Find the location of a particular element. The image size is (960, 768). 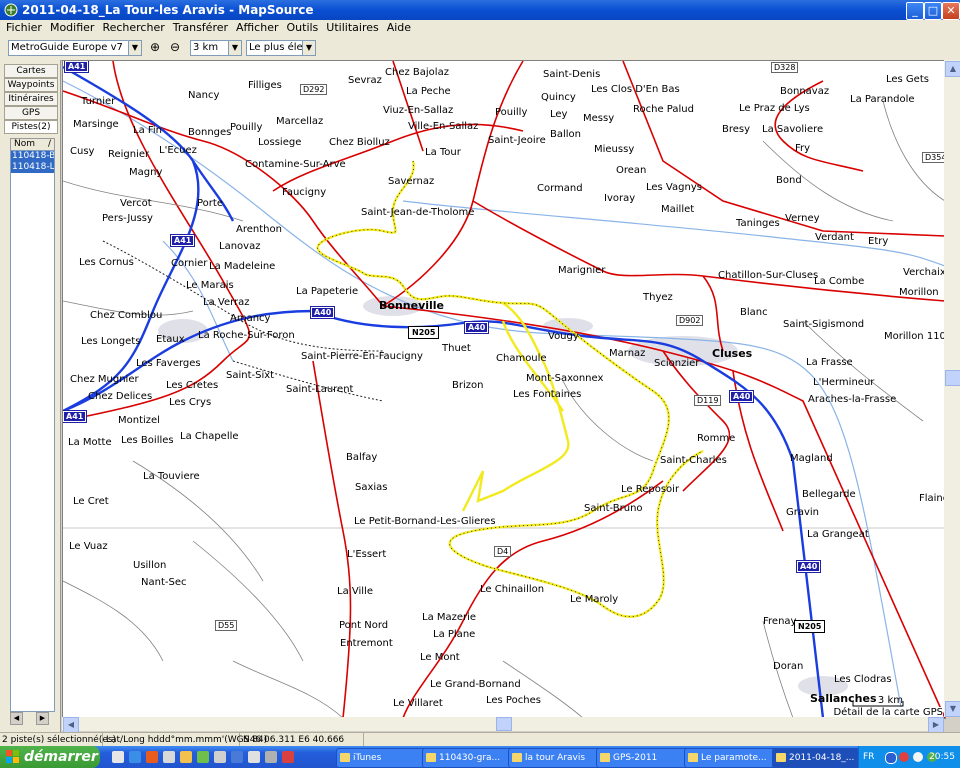

road-shield: N205 is located at coordinates (423, 332).